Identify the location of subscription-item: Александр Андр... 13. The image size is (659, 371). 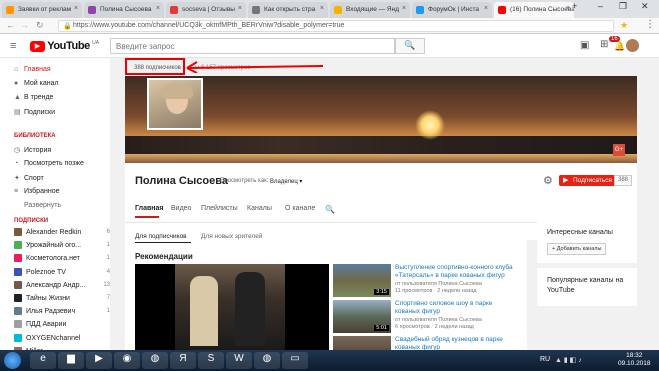
(62, 286).